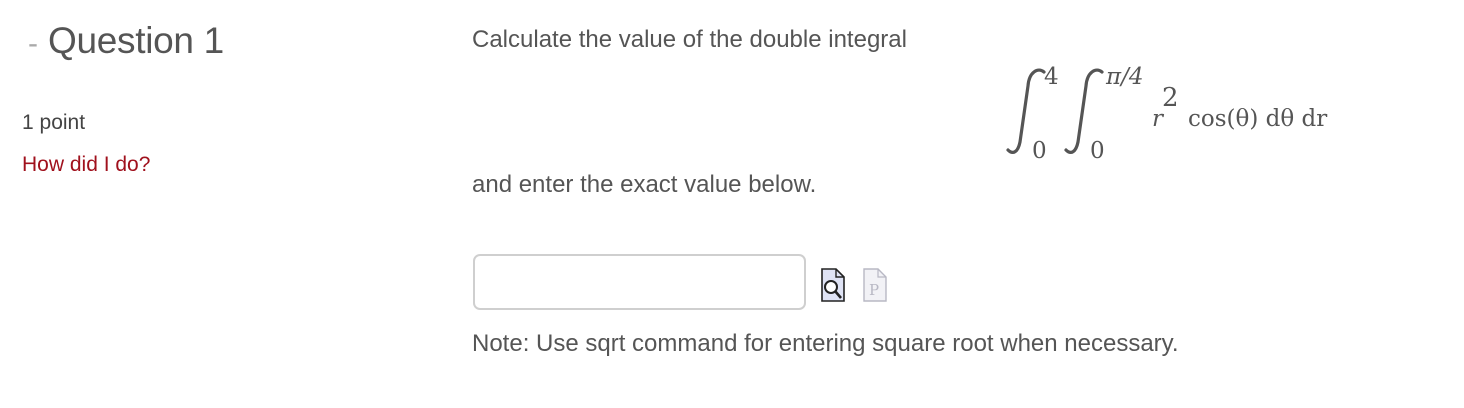 The image size is (1464, 408). Describe the element at coordinates (644, 184) in the screenshot. I see `problem-instruction: and enter the exact value below.` at that location.